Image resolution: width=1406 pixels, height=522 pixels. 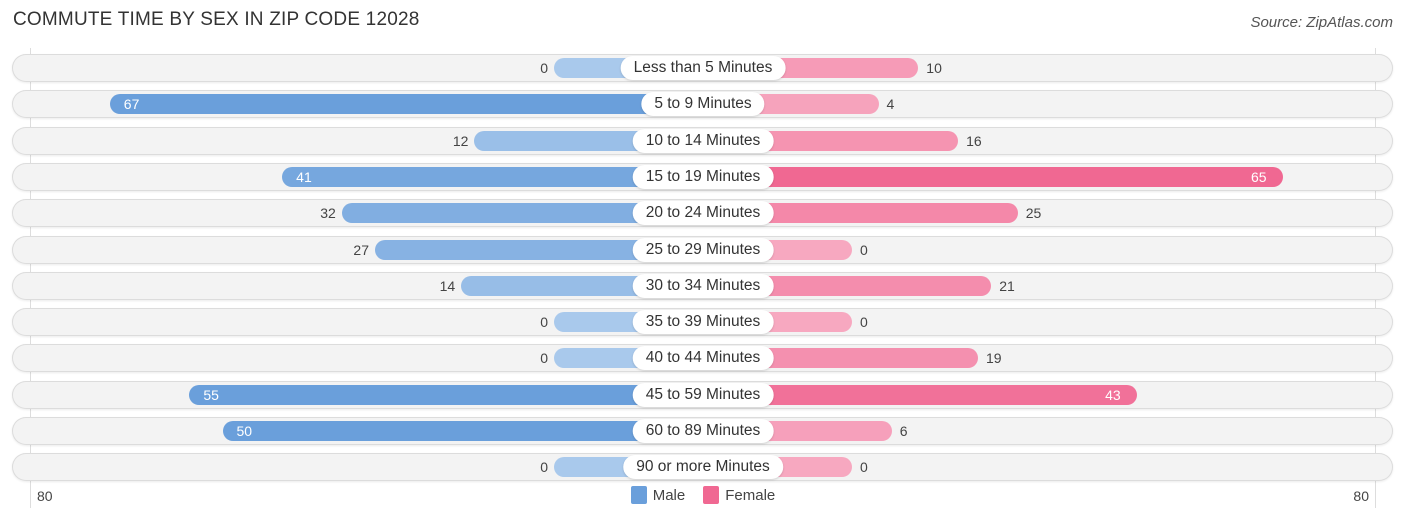 I want to click on female-value-label: 4, so click(x=890, y=104).